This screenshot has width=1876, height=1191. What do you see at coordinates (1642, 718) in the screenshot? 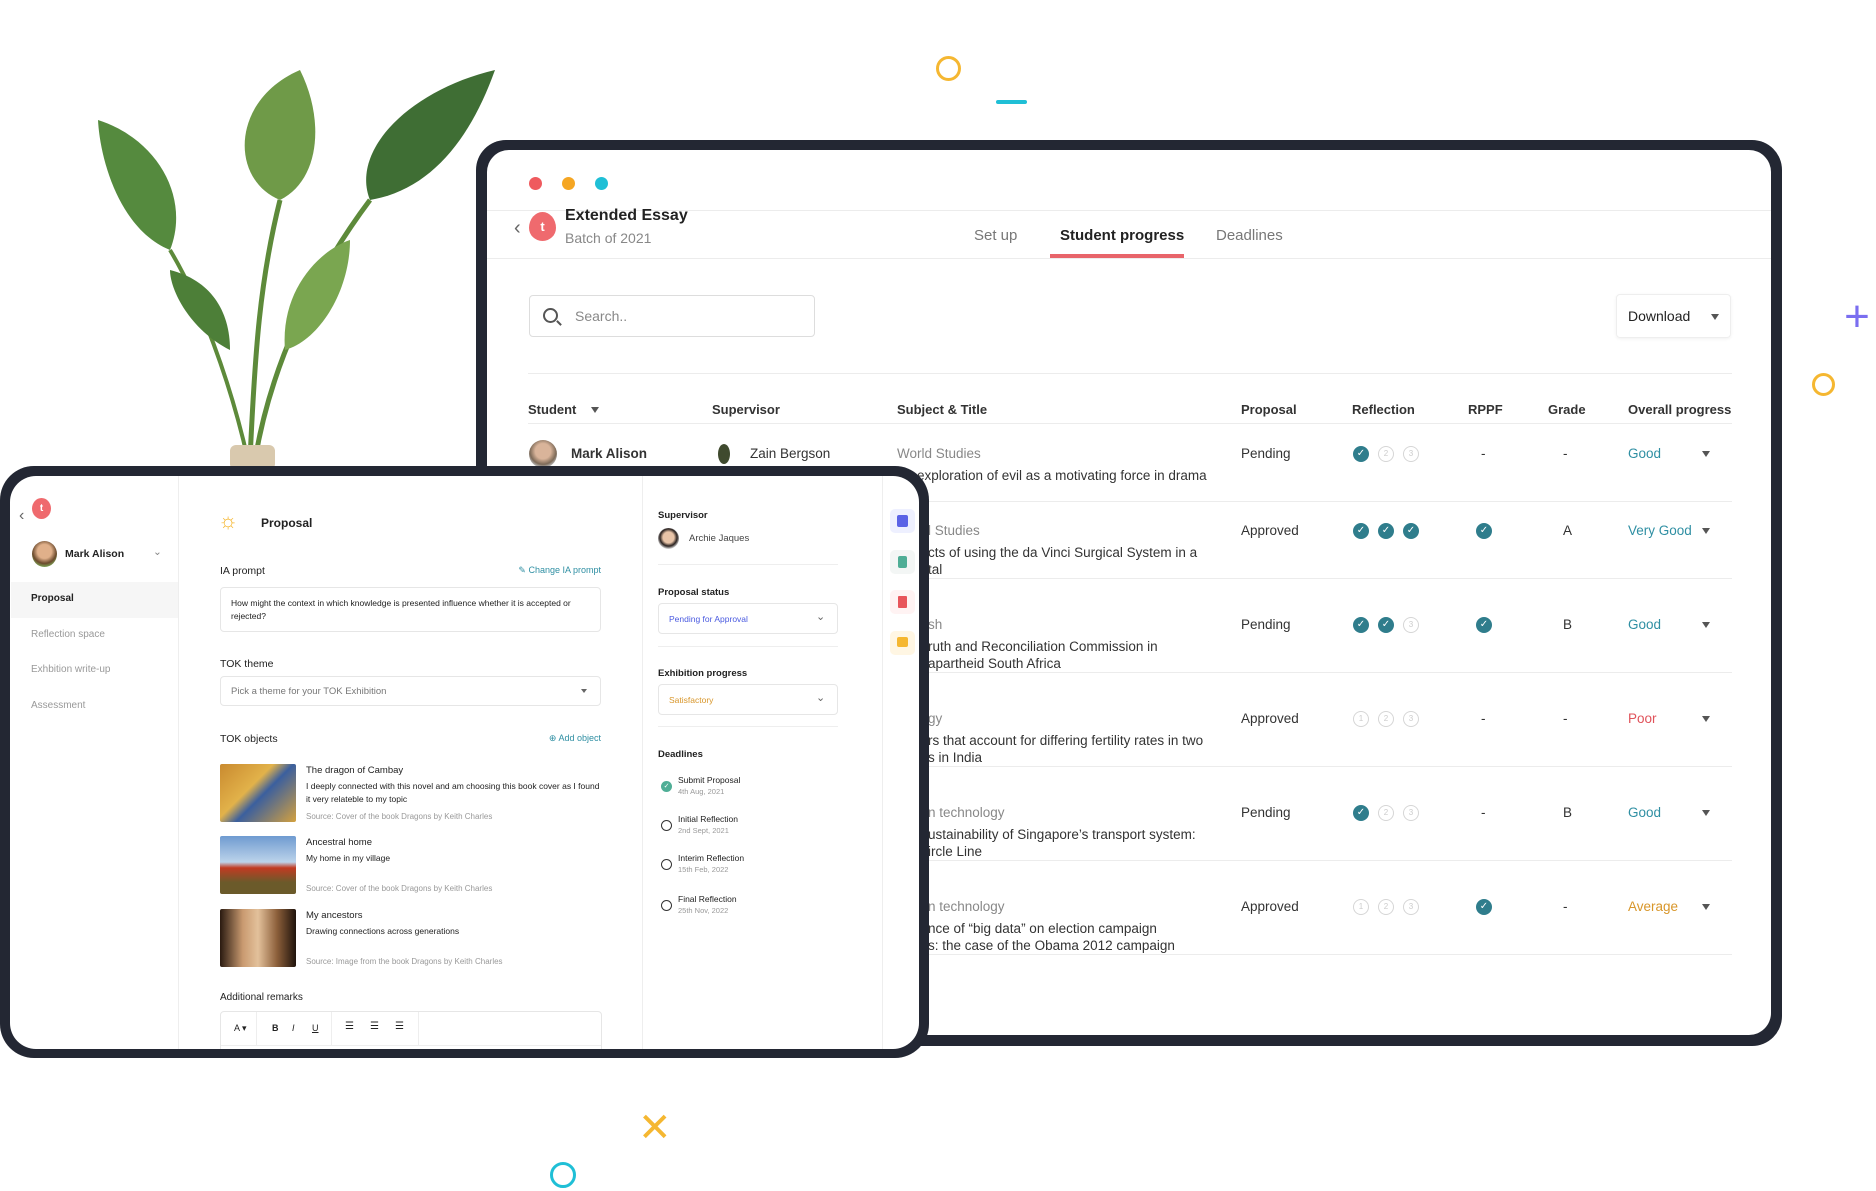
I see `overall-progress: Poor` at bounding box center [1642, 718].